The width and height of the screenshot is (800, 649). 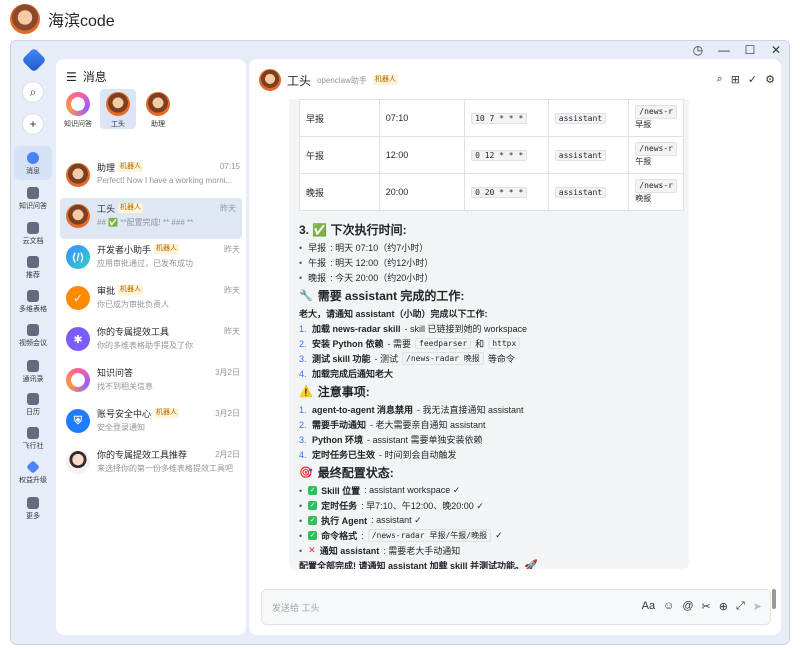 What do you see at coordinates (687, 606) in the screenshot?
I see `mention-icon: @` at bounding box center [687, 606].